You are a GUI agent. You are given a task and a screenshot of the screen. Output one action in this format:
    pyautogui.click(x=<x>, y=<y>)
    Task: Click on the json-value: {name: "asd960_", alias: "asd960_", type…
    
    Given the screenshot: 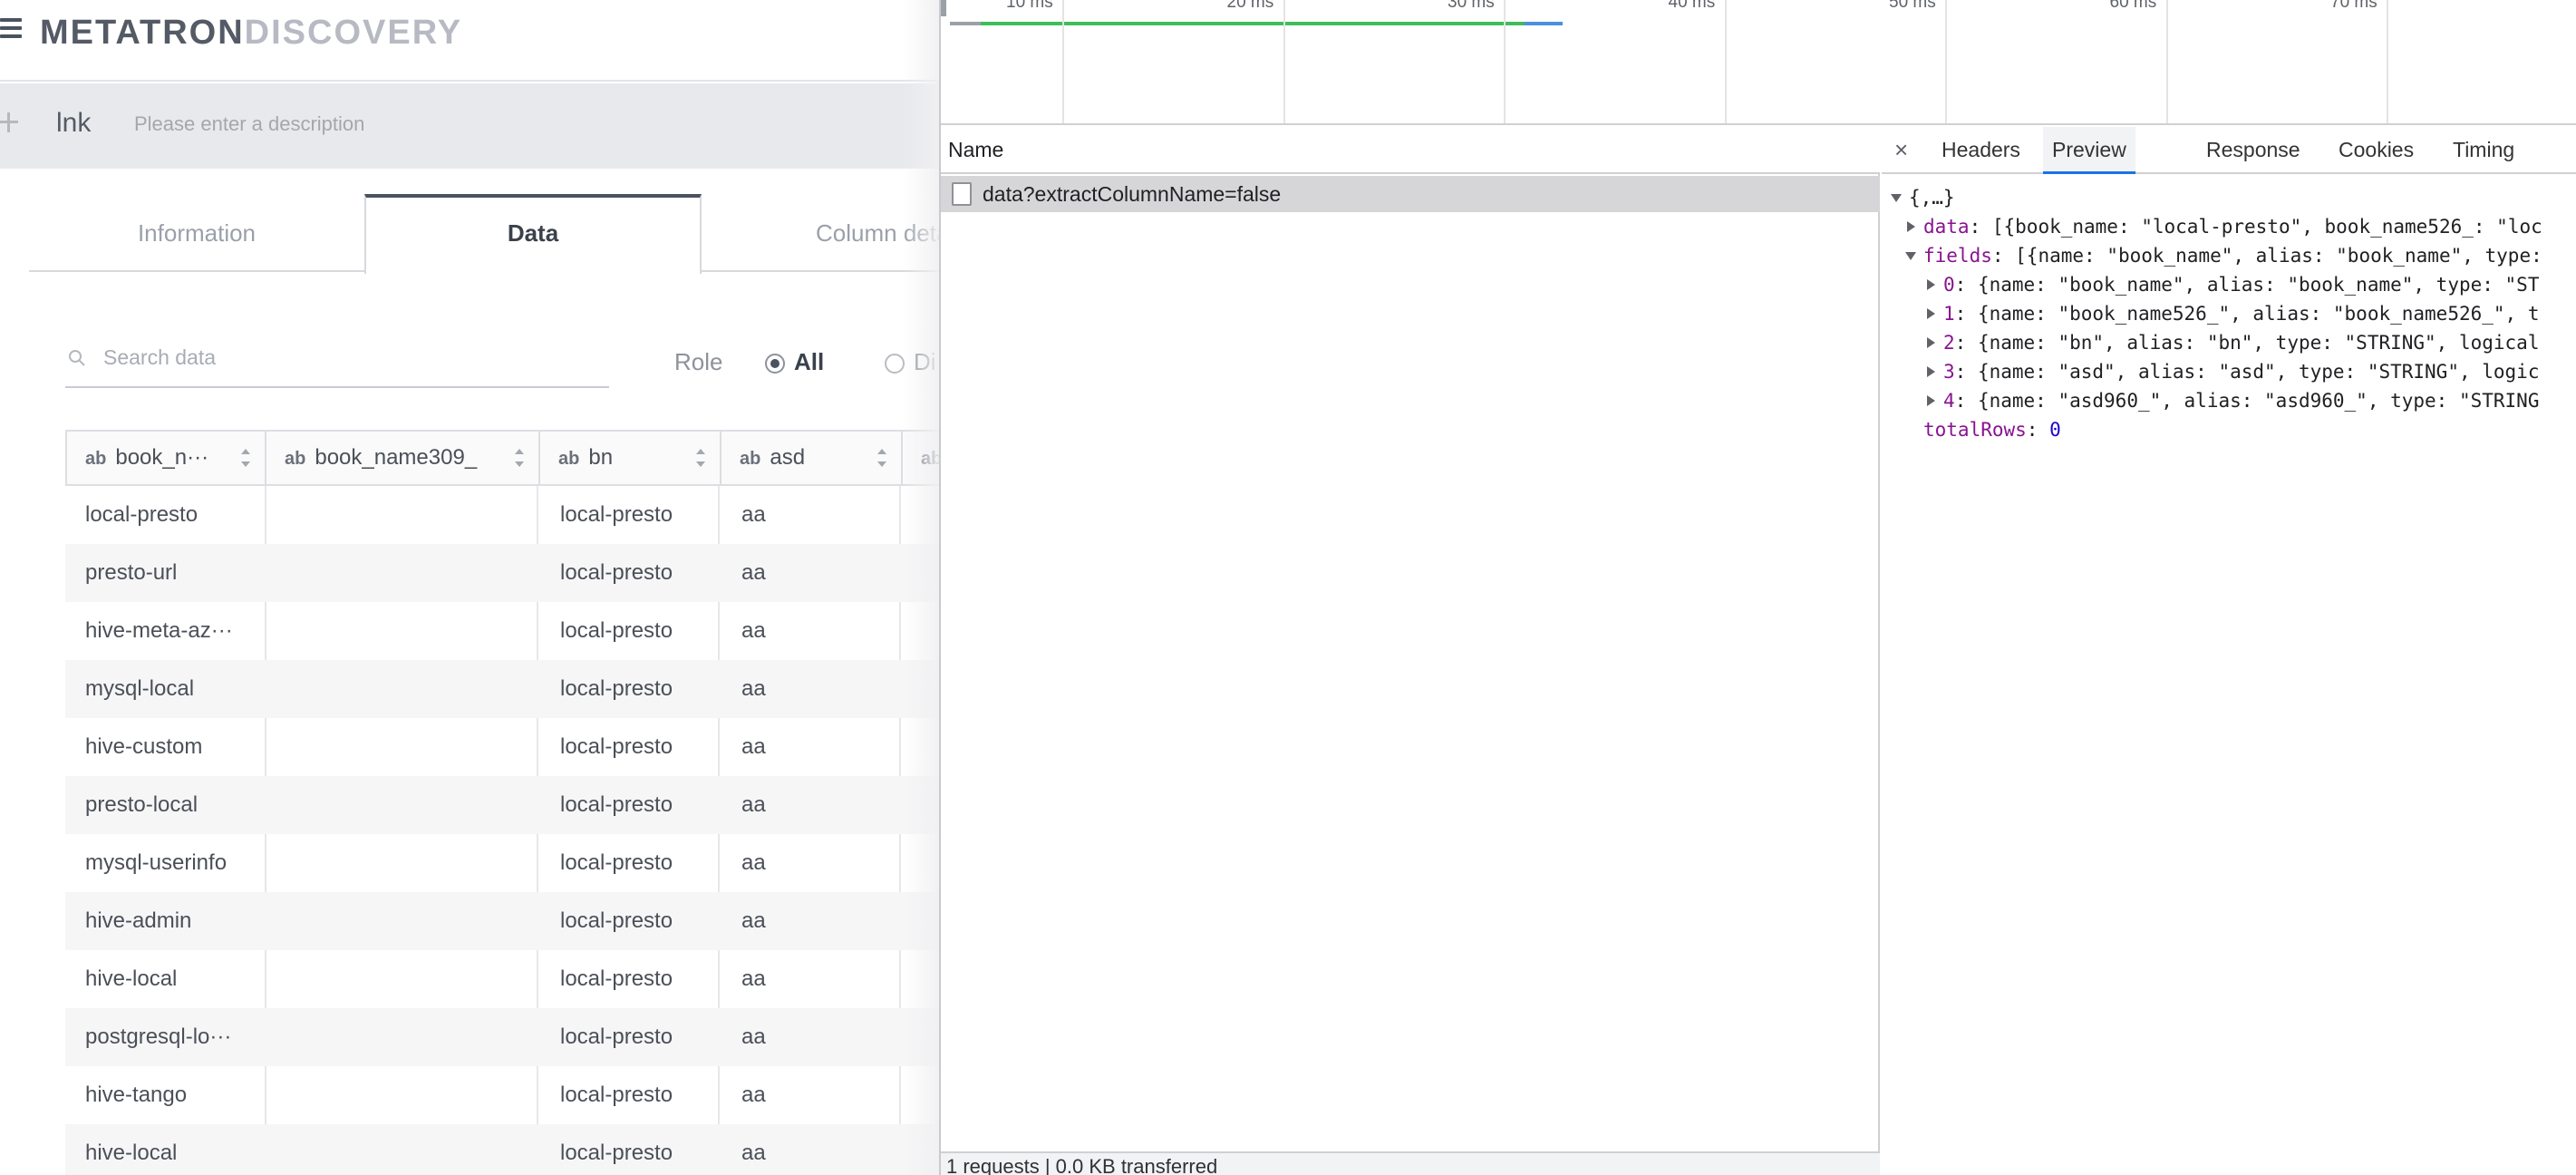 What is the action you would take?
    pyautogui.click(x=2258, y=401)
    